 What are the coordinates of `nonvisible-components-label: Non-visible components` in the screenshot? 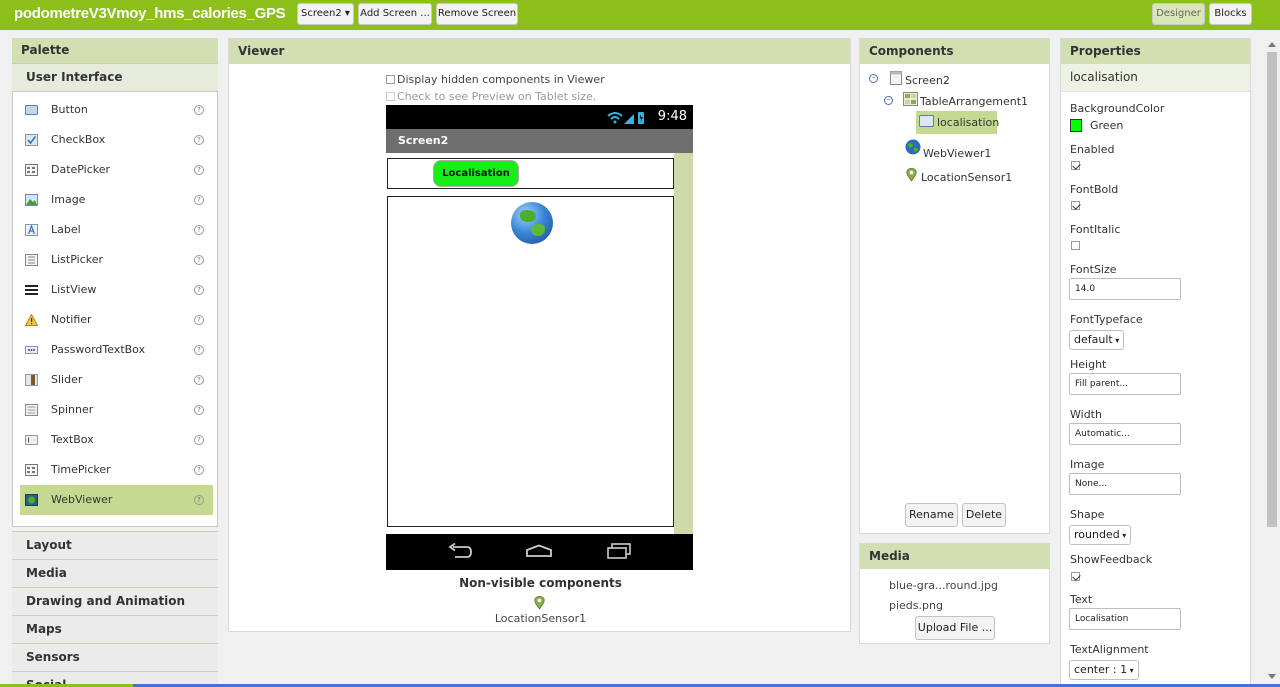 It's located at (540, 583).